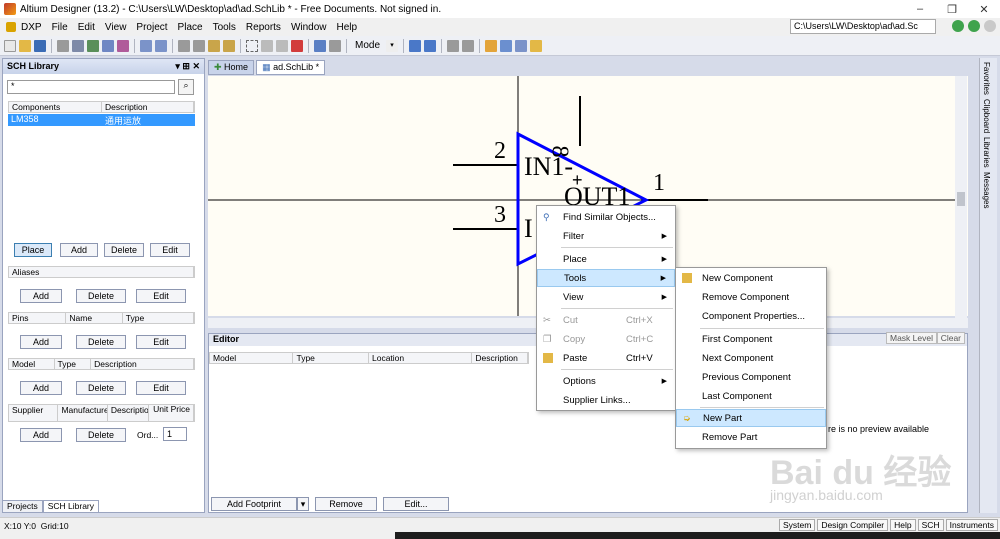  Describe the element at coordinates (986, 152) in the screenshot. I see `libraries-tab: Libraries` at that location.